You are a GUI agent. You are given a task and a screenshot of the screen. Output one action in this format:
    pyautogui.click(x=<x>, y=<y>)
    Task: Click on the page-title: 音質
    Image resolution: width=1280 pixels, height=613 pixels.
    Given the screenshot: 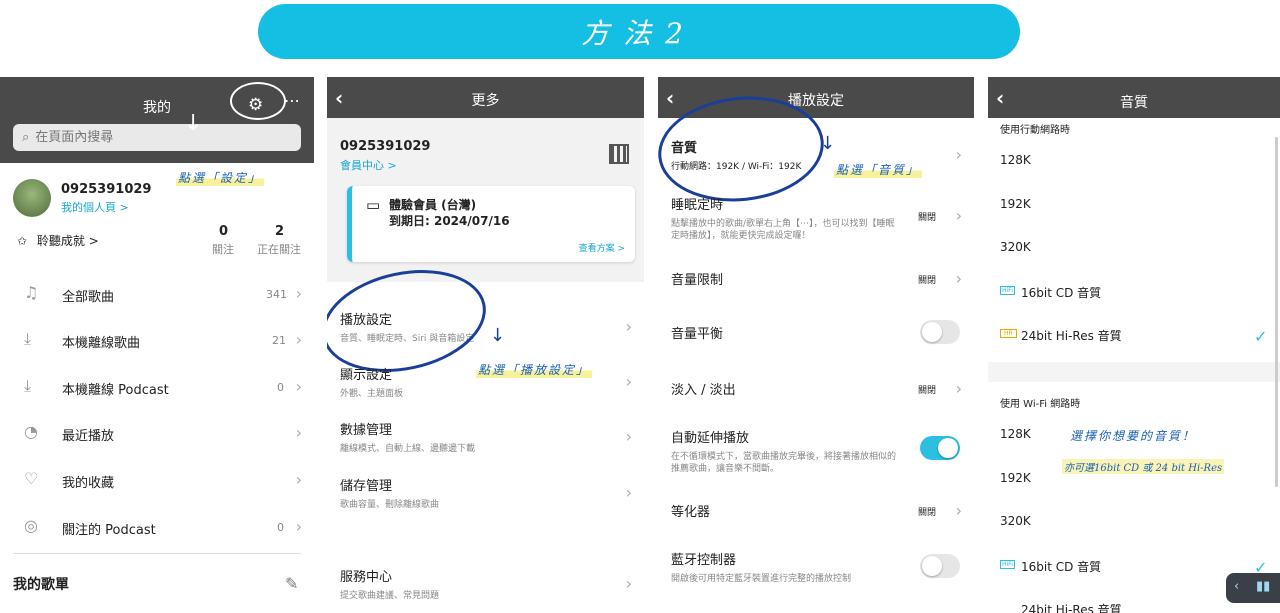 What is the action you would take?
    pyautogui.click(x=1134, y=103)
    